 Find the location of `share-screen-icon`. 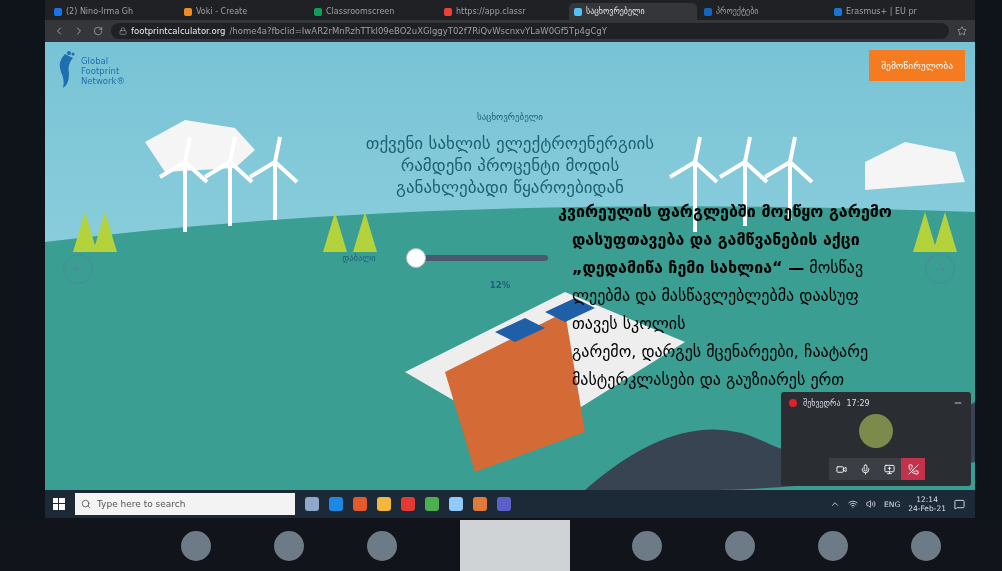

share-screen-icon is located at coordinates (889, 469).